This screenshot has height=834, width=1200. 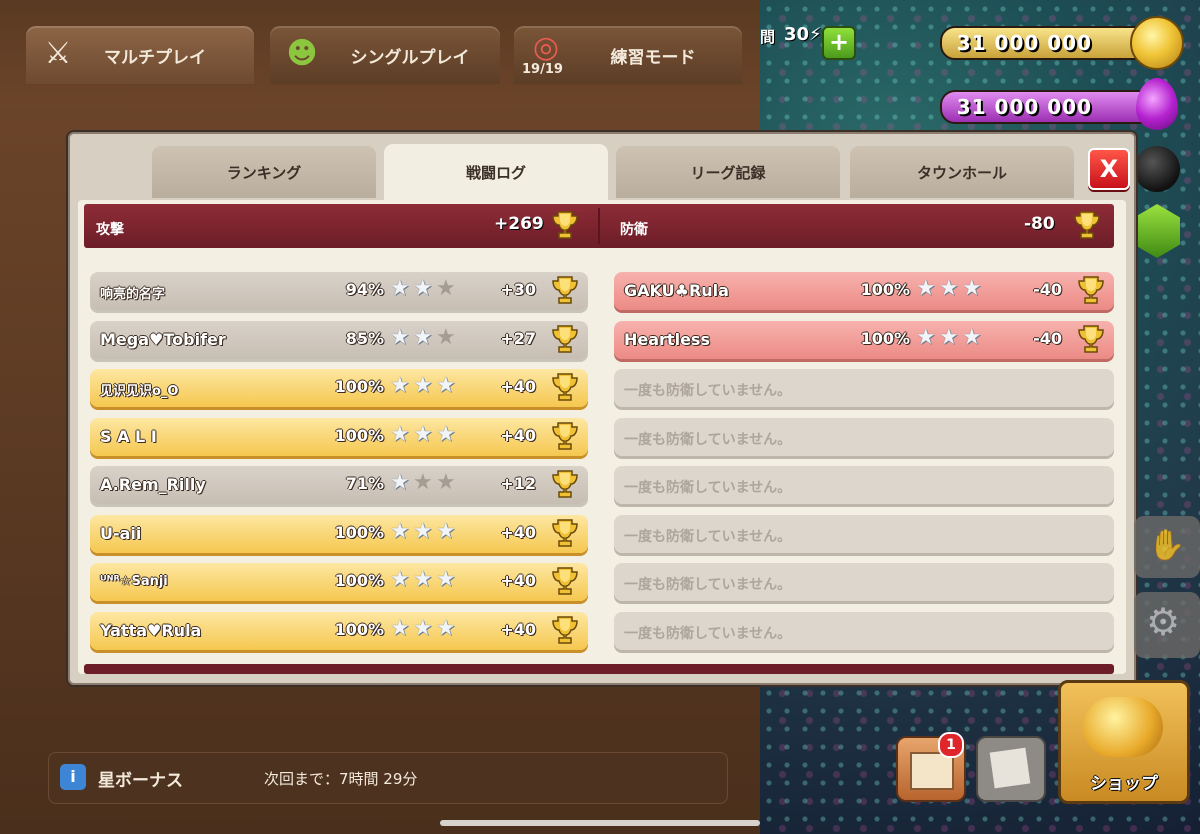 I want to click on trophy-change: +12, so click(x=518, y=483).